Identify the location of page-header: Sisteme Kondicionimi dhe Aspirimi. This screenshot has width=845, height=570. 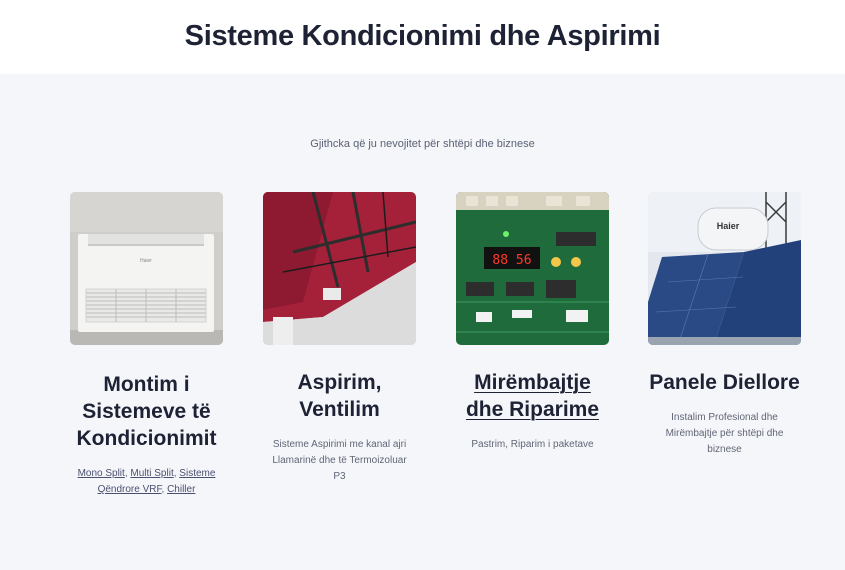
(422, 37).